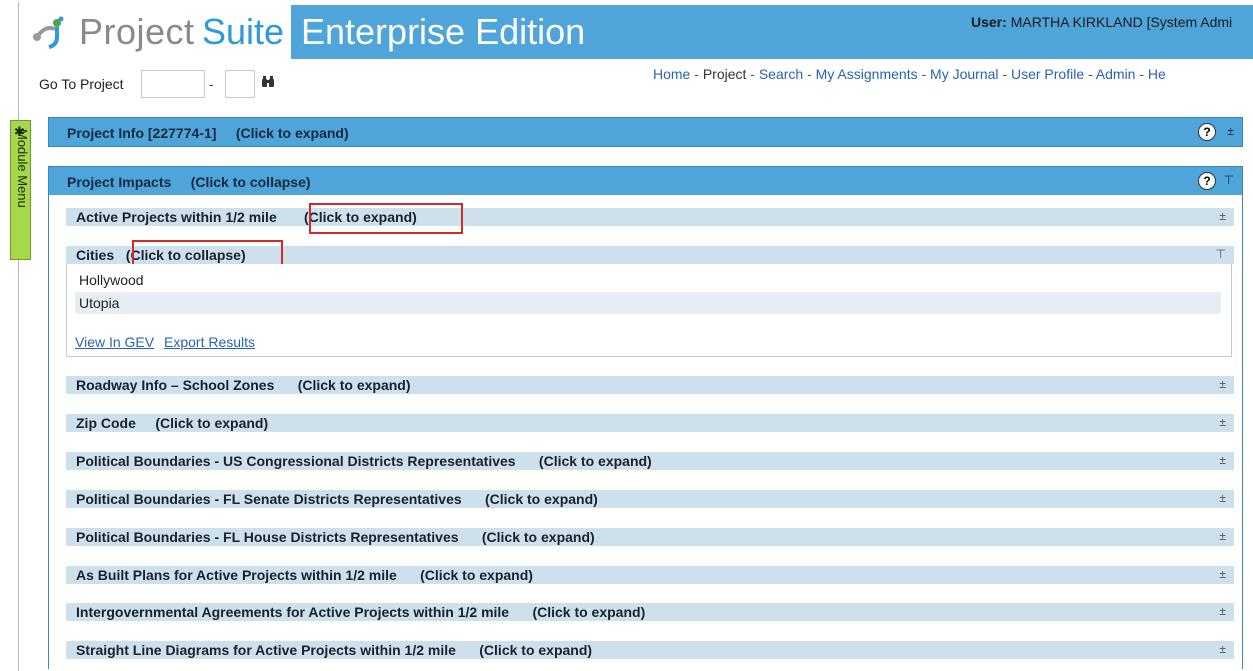  I want to click on project-impacts-title: Project Impacts (Click to collapse), so click(189, 182).